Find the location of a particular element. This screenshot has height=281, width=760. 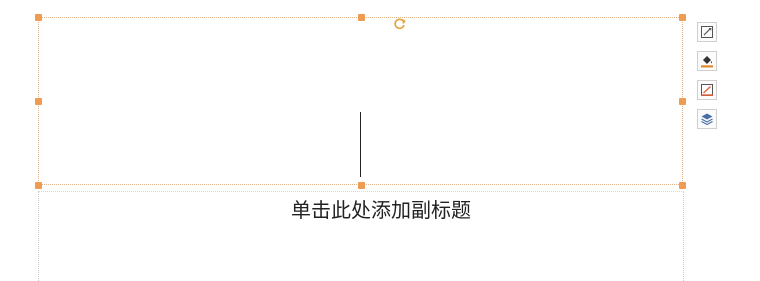

resize-handle-middle-left is located at coordinates (38, 101).